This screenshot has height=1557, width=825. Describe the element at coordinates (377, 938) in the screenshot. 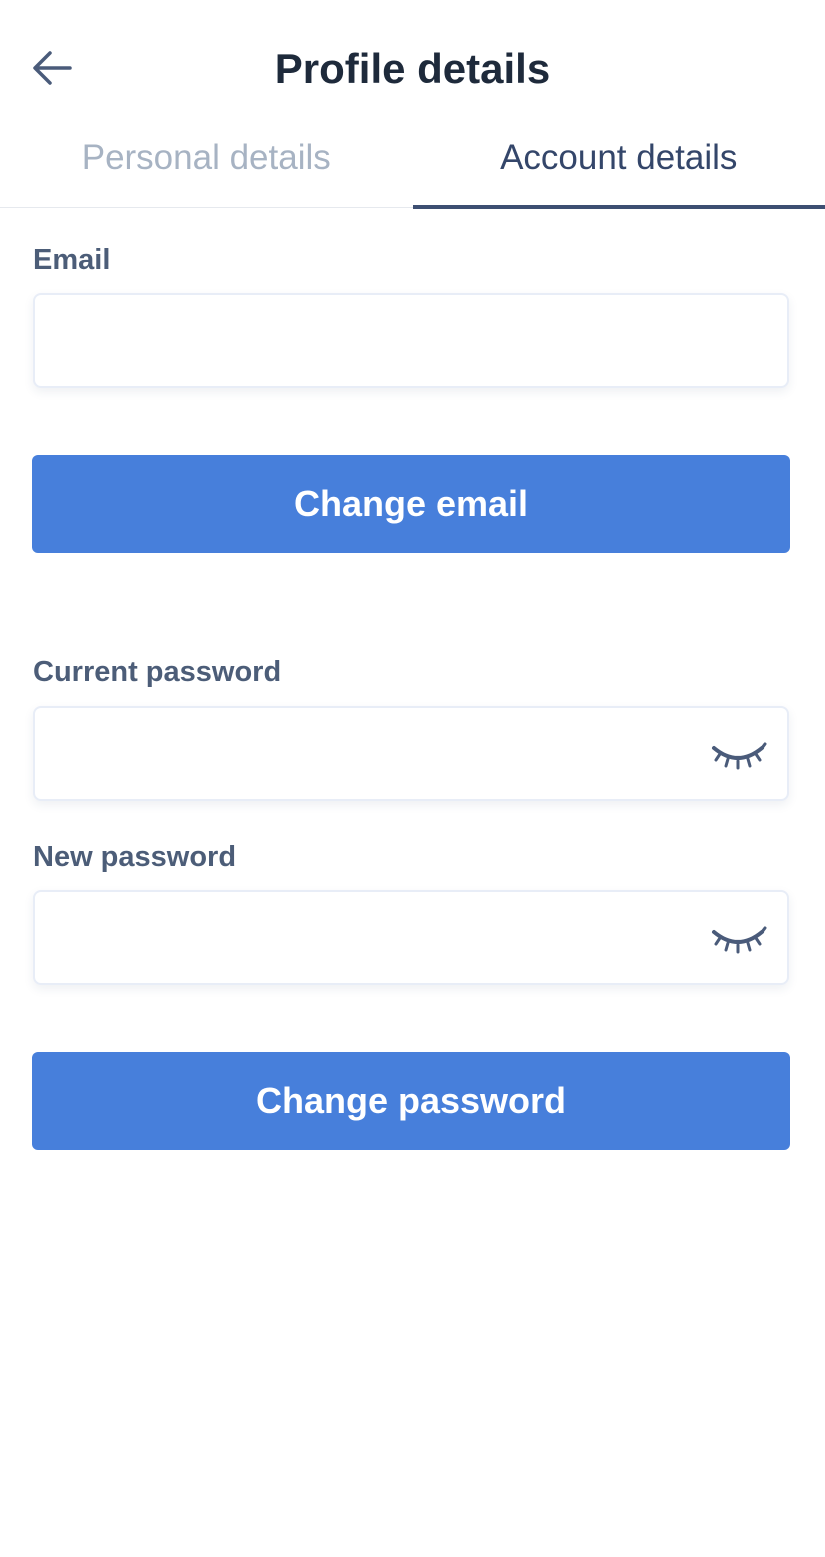

I see `new-password-field` at that location.